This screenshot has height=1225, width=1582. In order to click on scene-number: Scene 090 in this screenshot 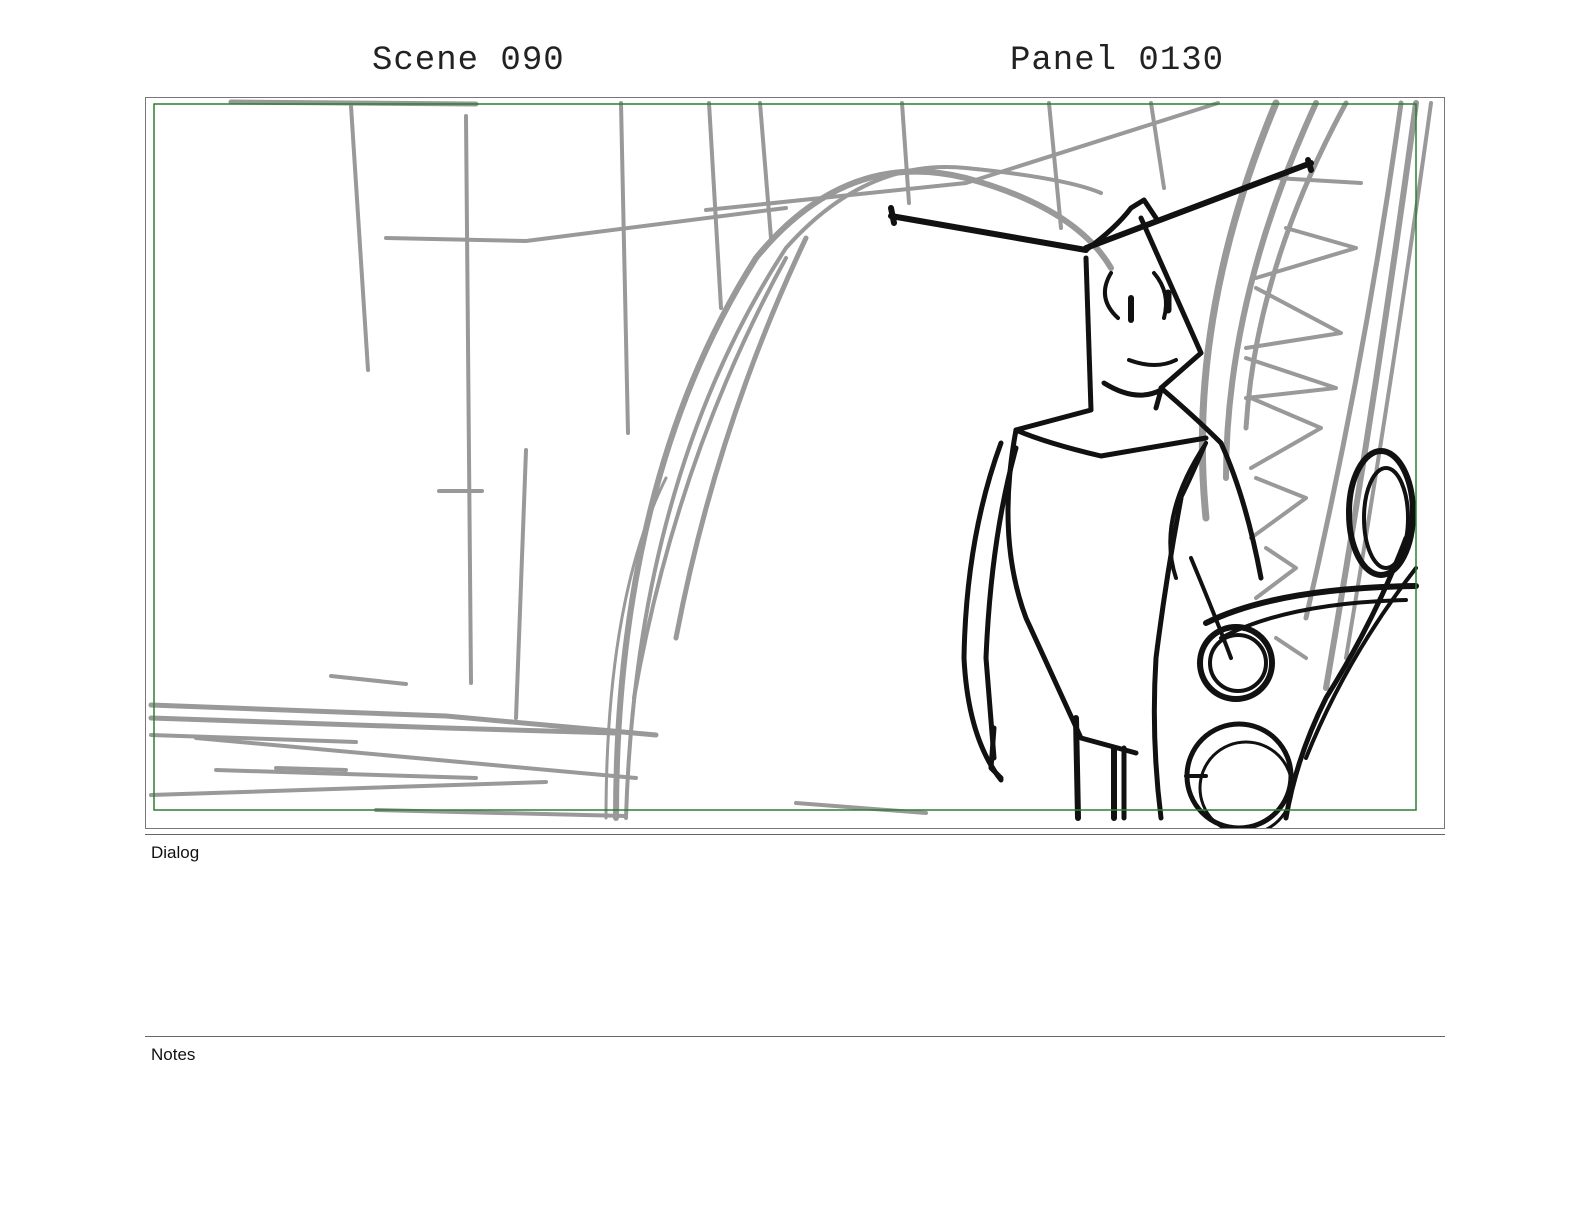, I will do `click(468, 61)`.